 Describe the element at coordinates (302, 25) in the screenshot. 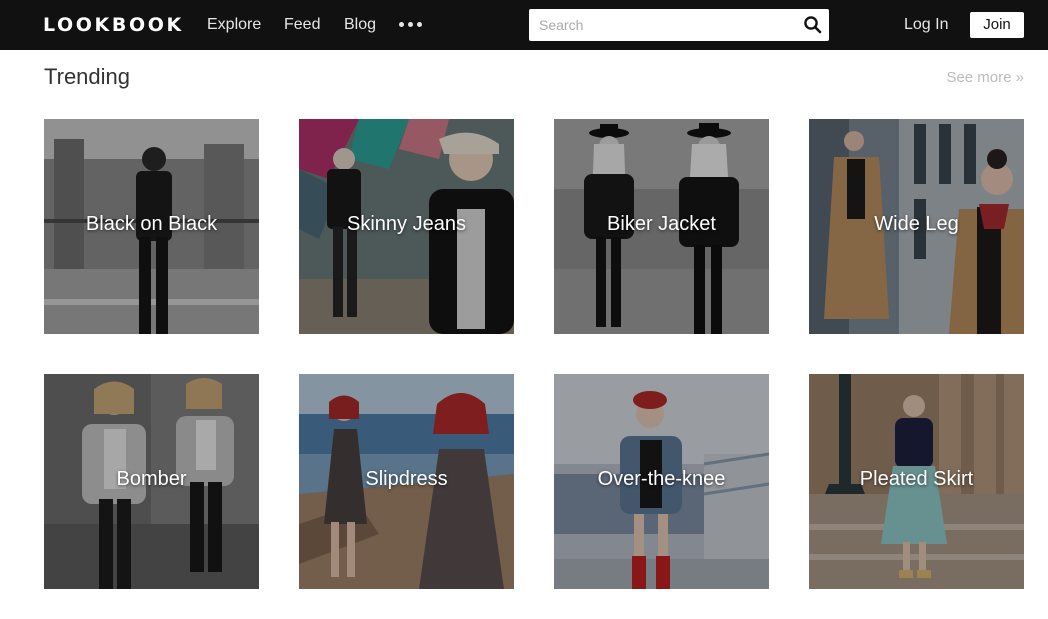

I see `nav-feed: Feed` at that location.